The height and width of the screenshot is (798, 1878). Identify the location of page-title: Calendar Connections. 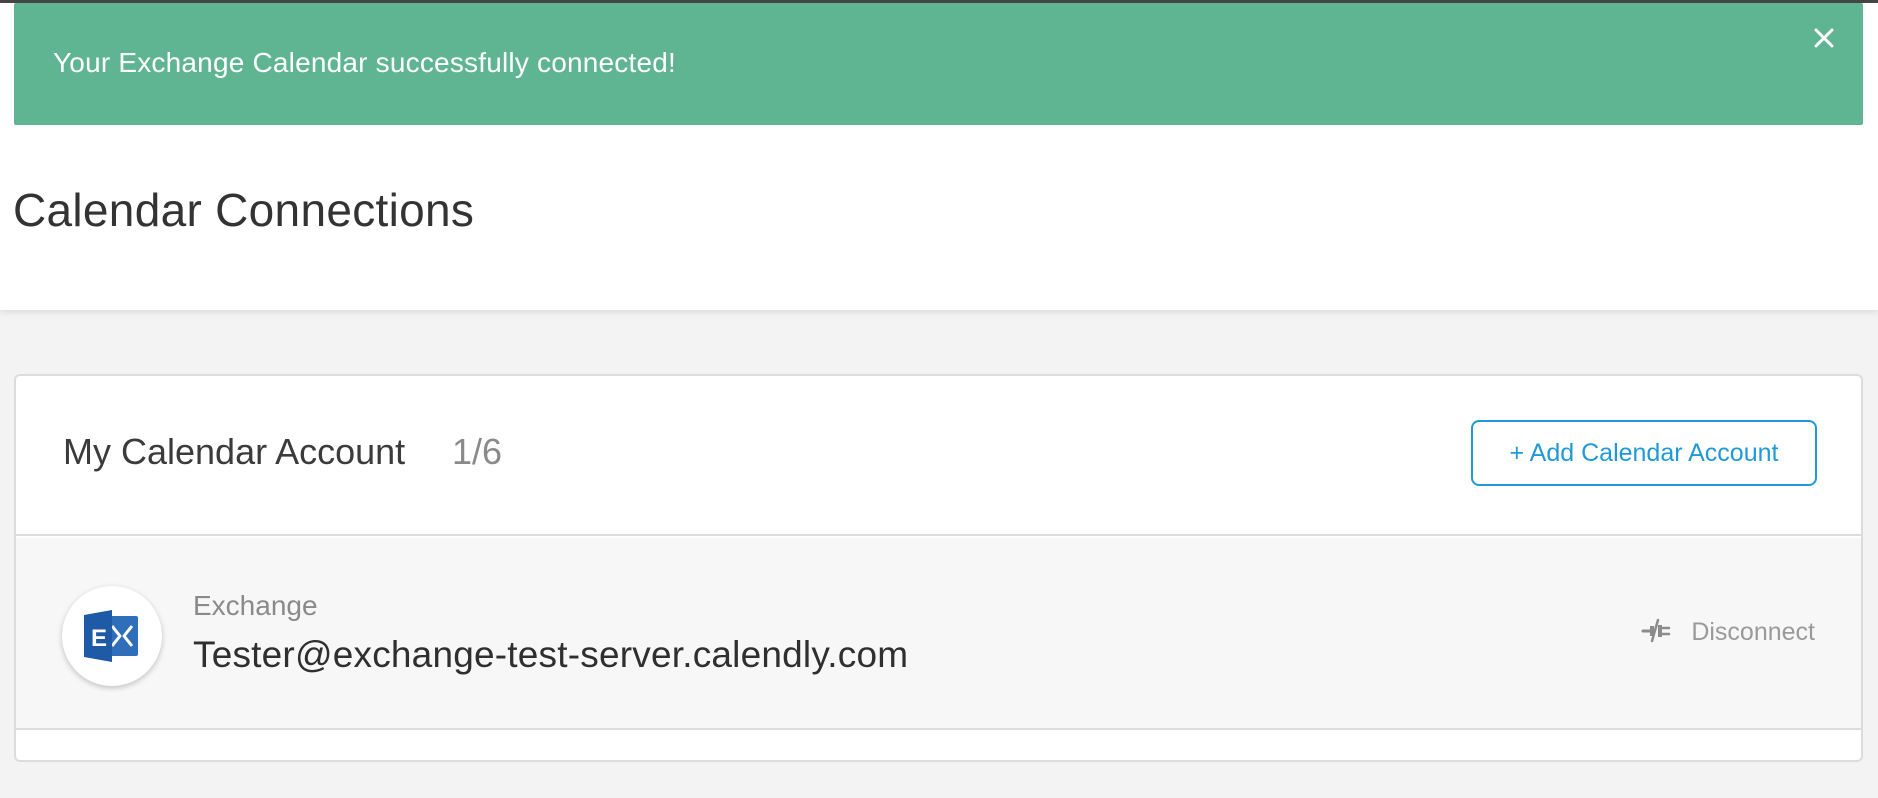
(244, 210).